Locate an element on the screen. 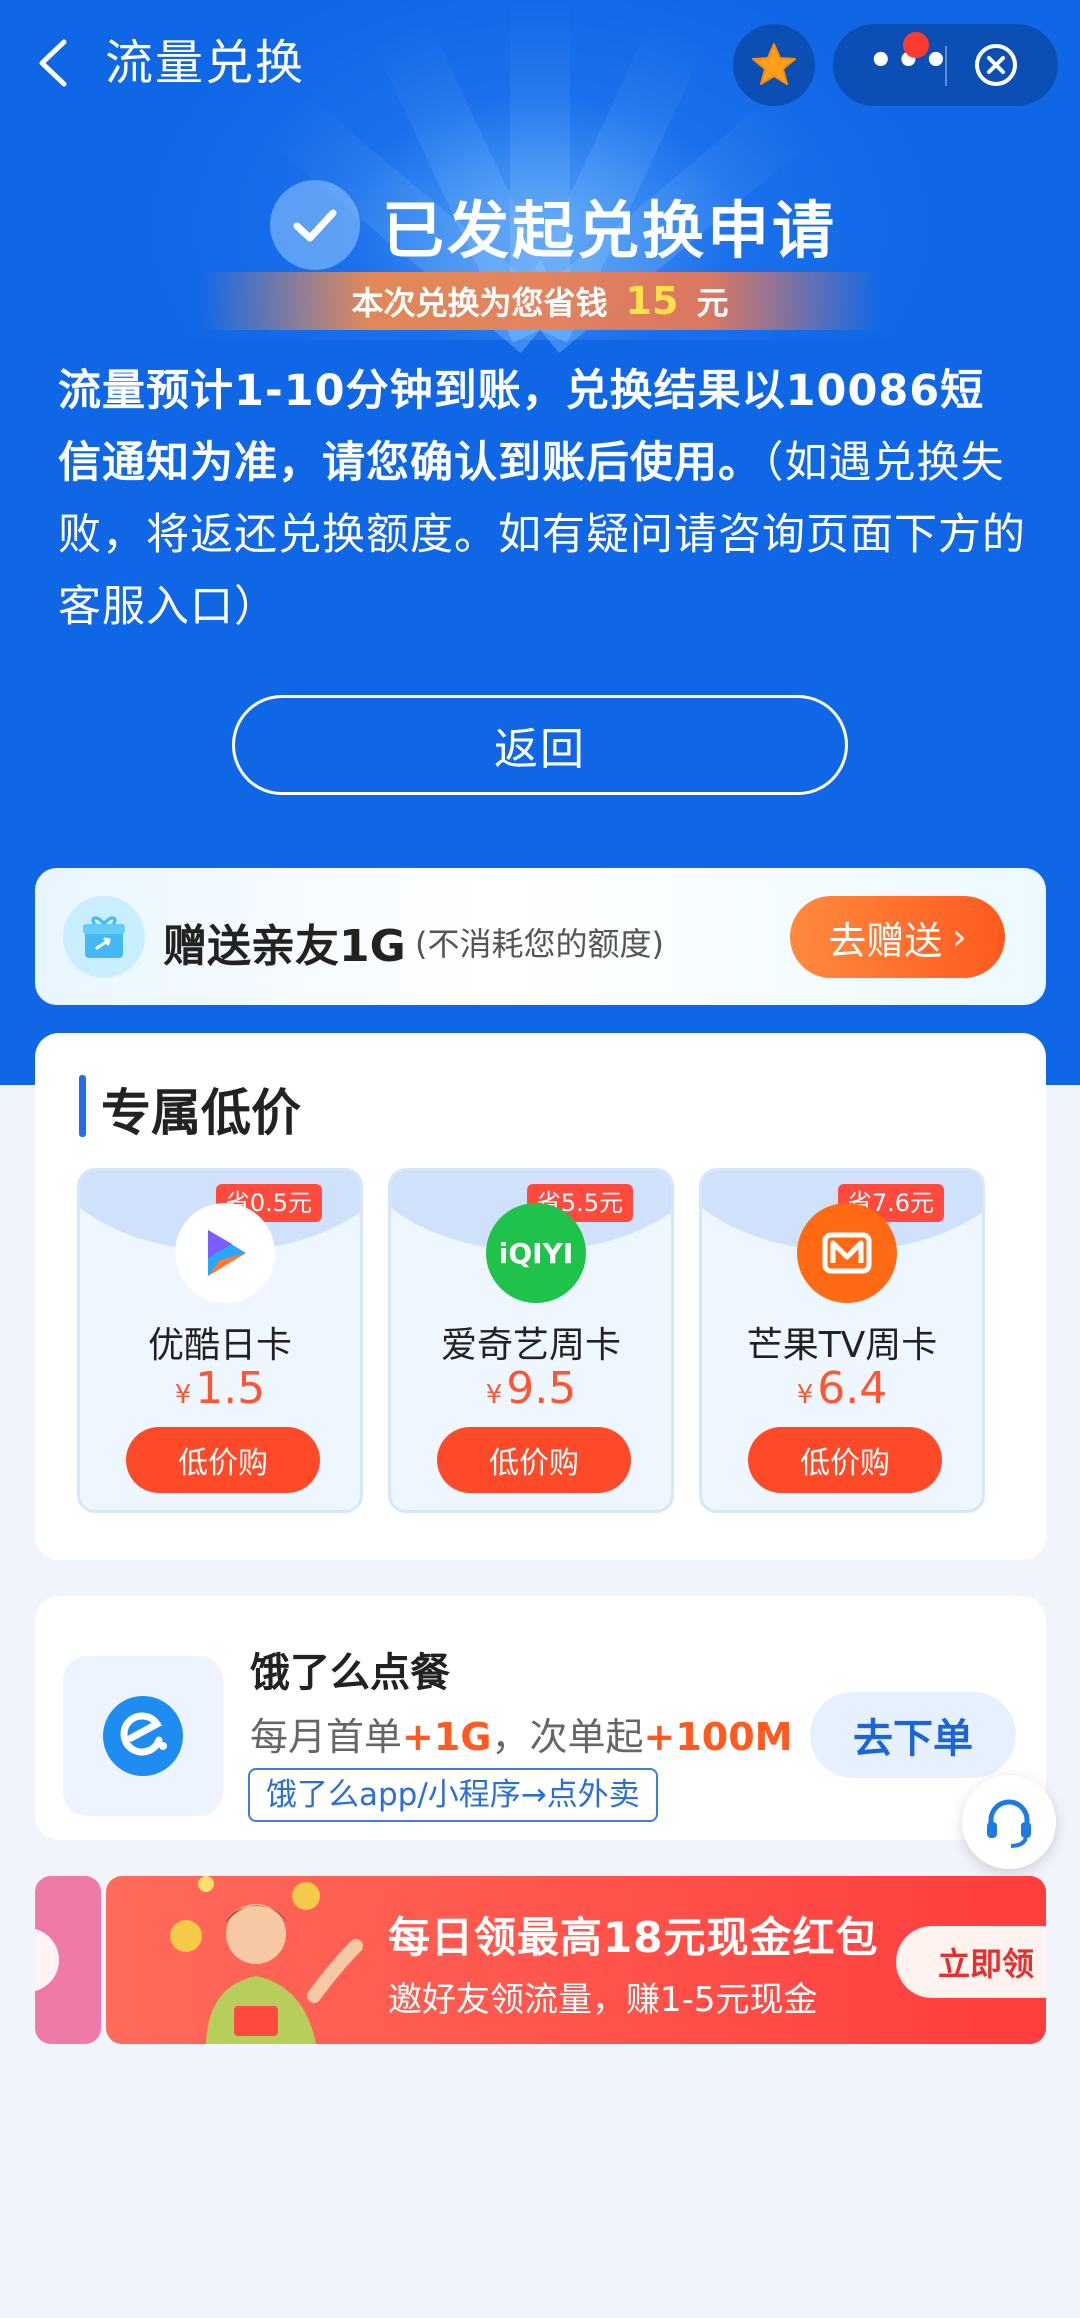 This screenshot has height=2318, width=1080. product-price: ¥6.4 is located at coordinates (842, 1388).